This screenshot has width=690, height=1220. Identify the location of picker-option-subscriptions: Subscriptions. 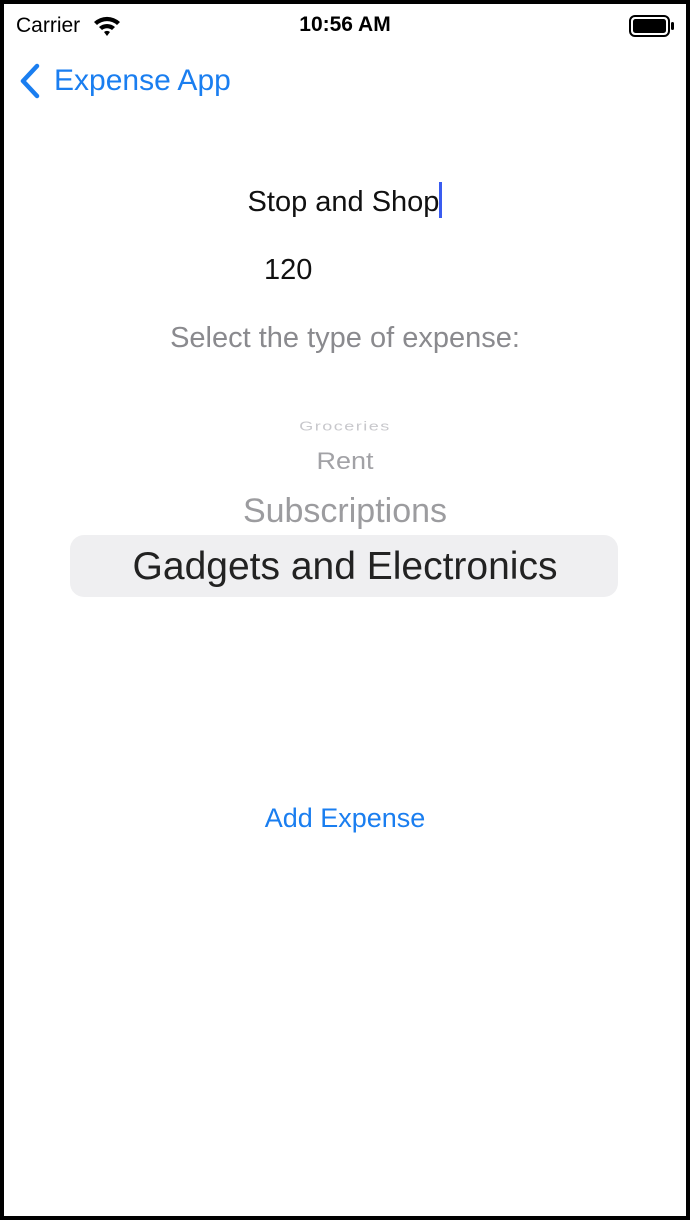
(345, 511).